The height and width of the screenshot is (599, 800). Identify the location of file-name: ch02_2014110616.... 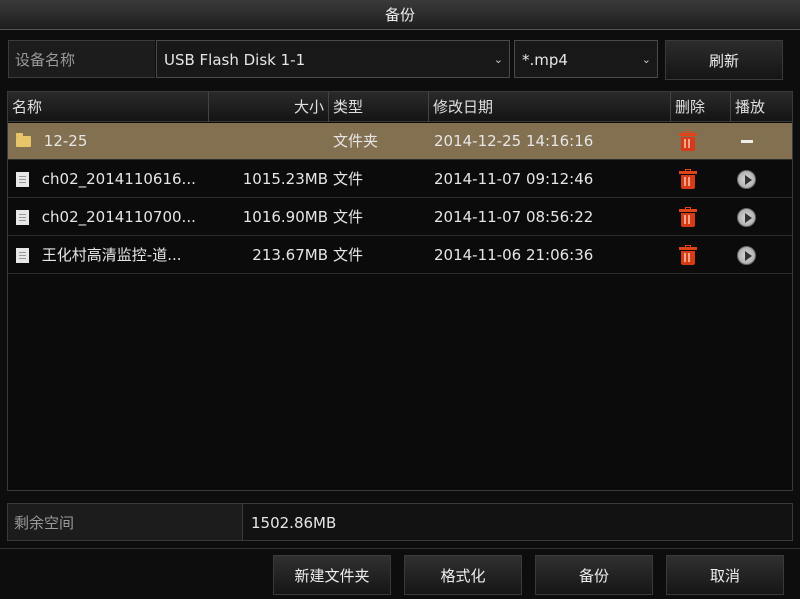
(118, 179).